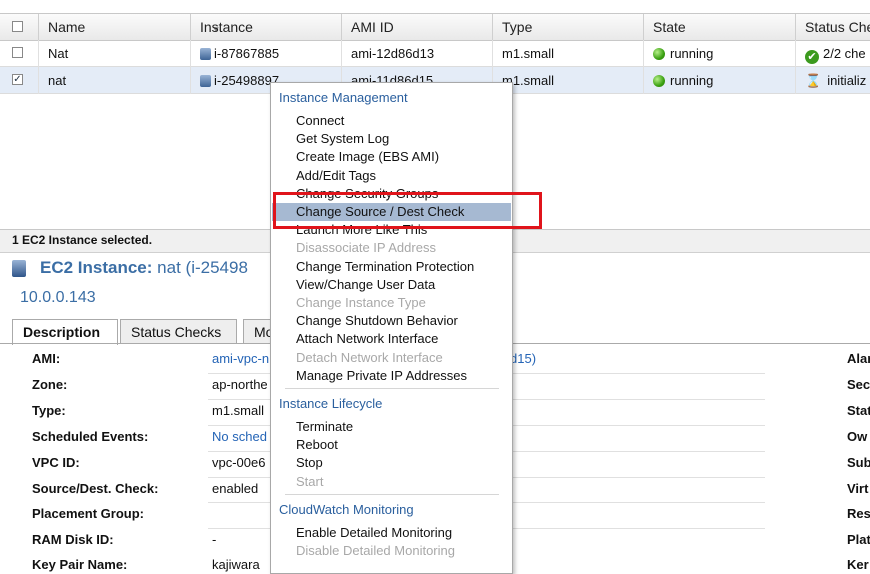 This screenshot has width=870, height=574. I want to click on tab-status-checks: Status Checks, so click(178, 331).